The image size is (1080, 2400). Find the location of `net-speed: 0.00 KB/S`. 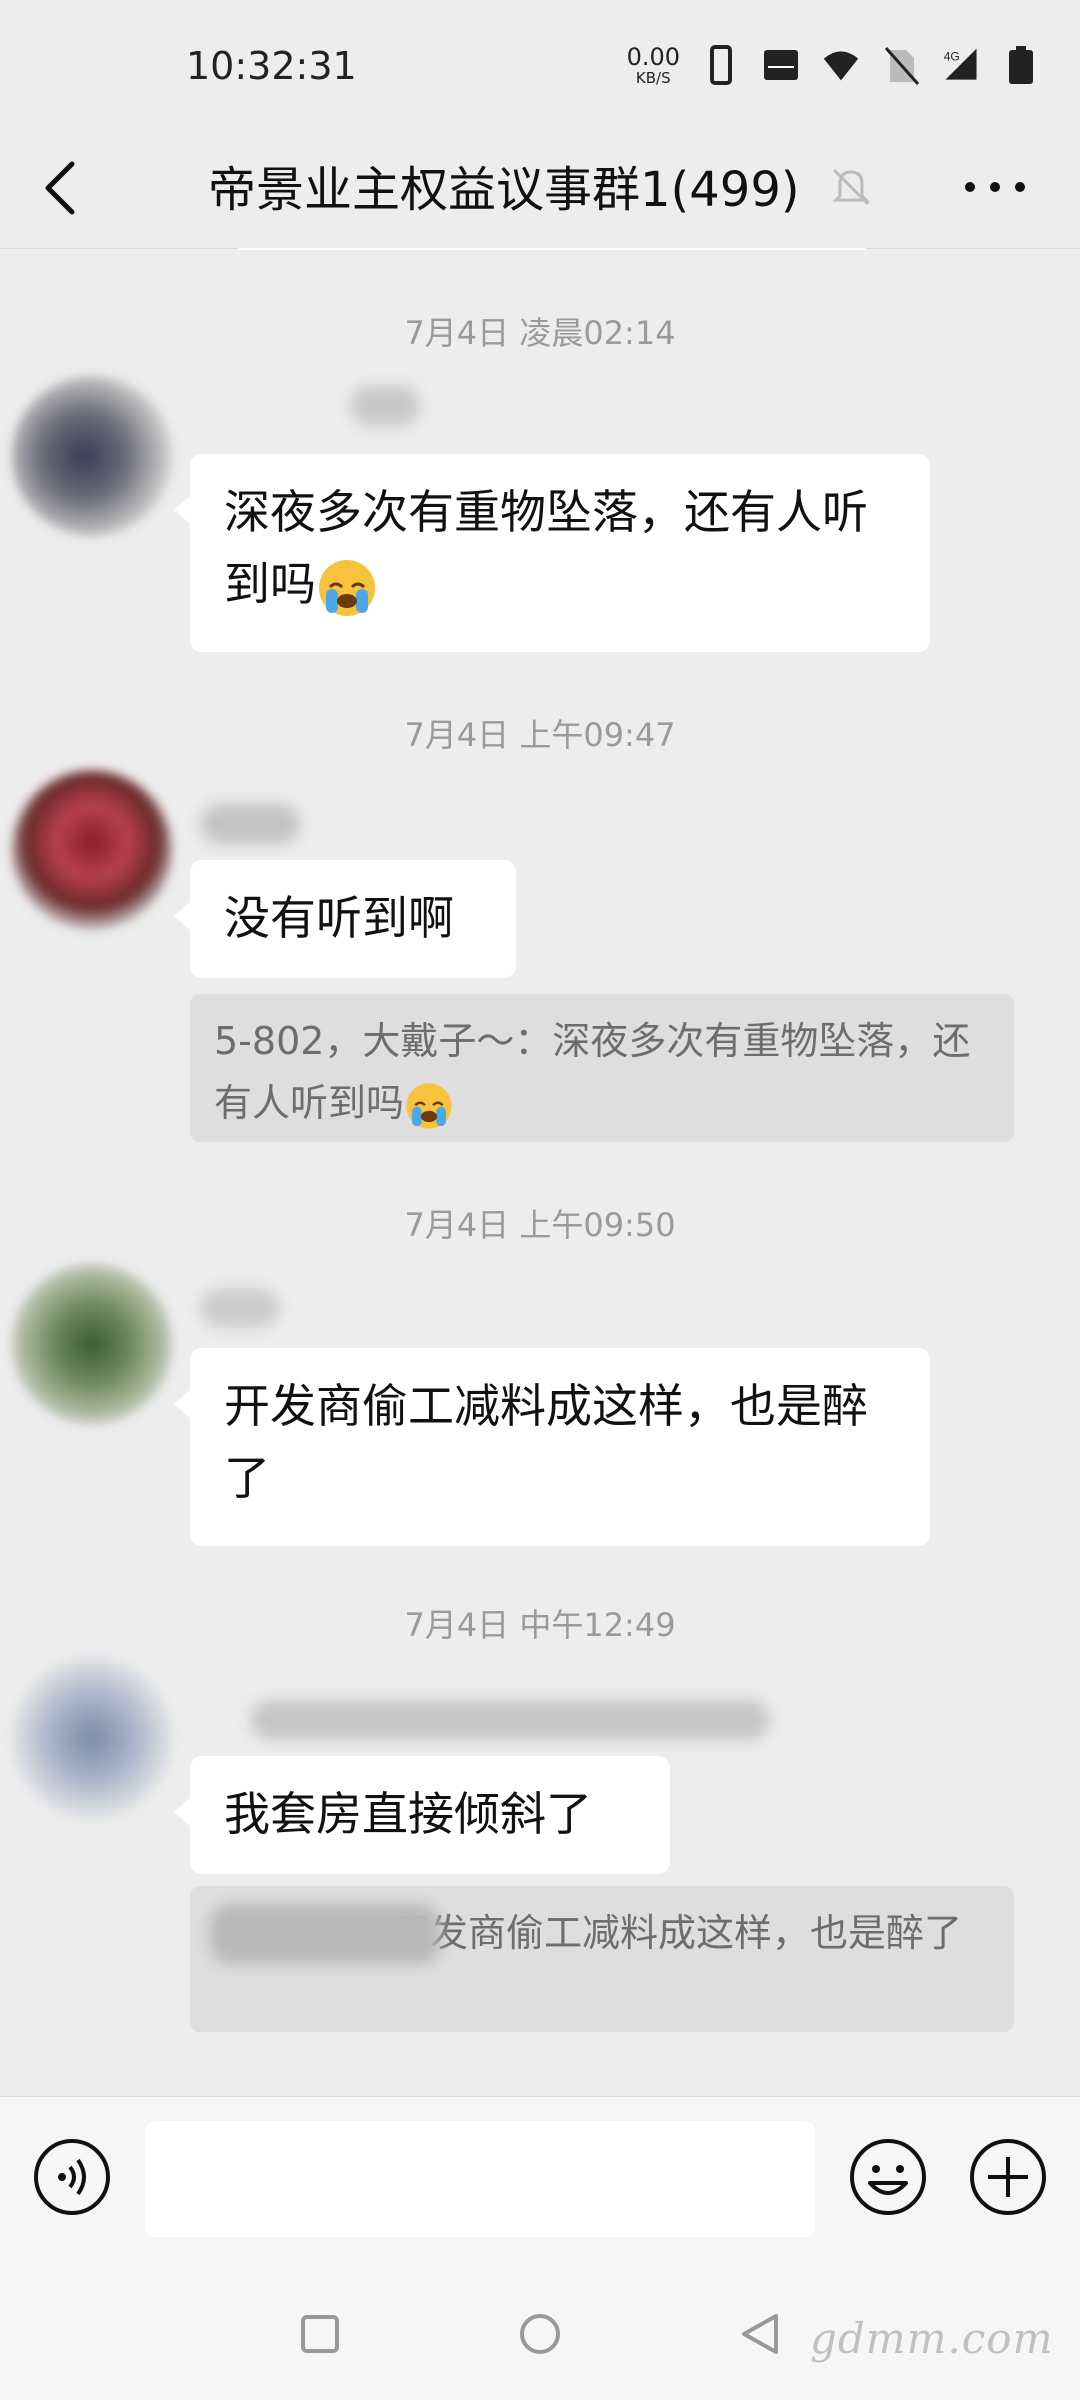

net-speed: 0.00 KB/S is located at coordinates (653, 65).